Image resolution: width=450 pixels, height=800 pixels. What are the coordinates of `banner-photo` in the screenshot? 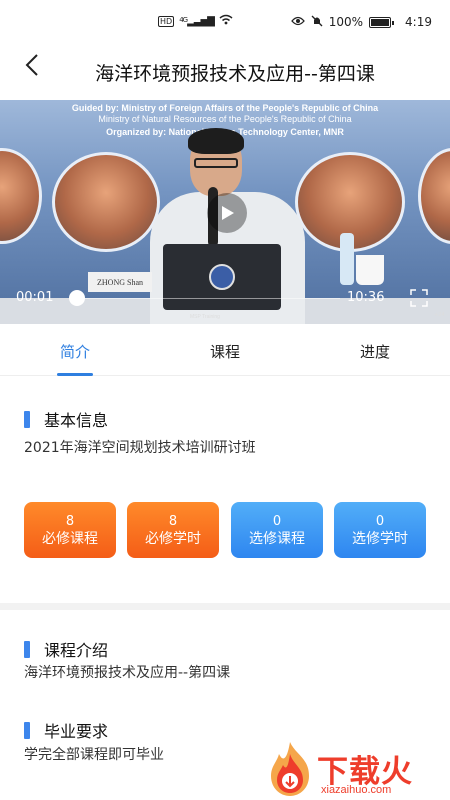 It's located at (106, 202).